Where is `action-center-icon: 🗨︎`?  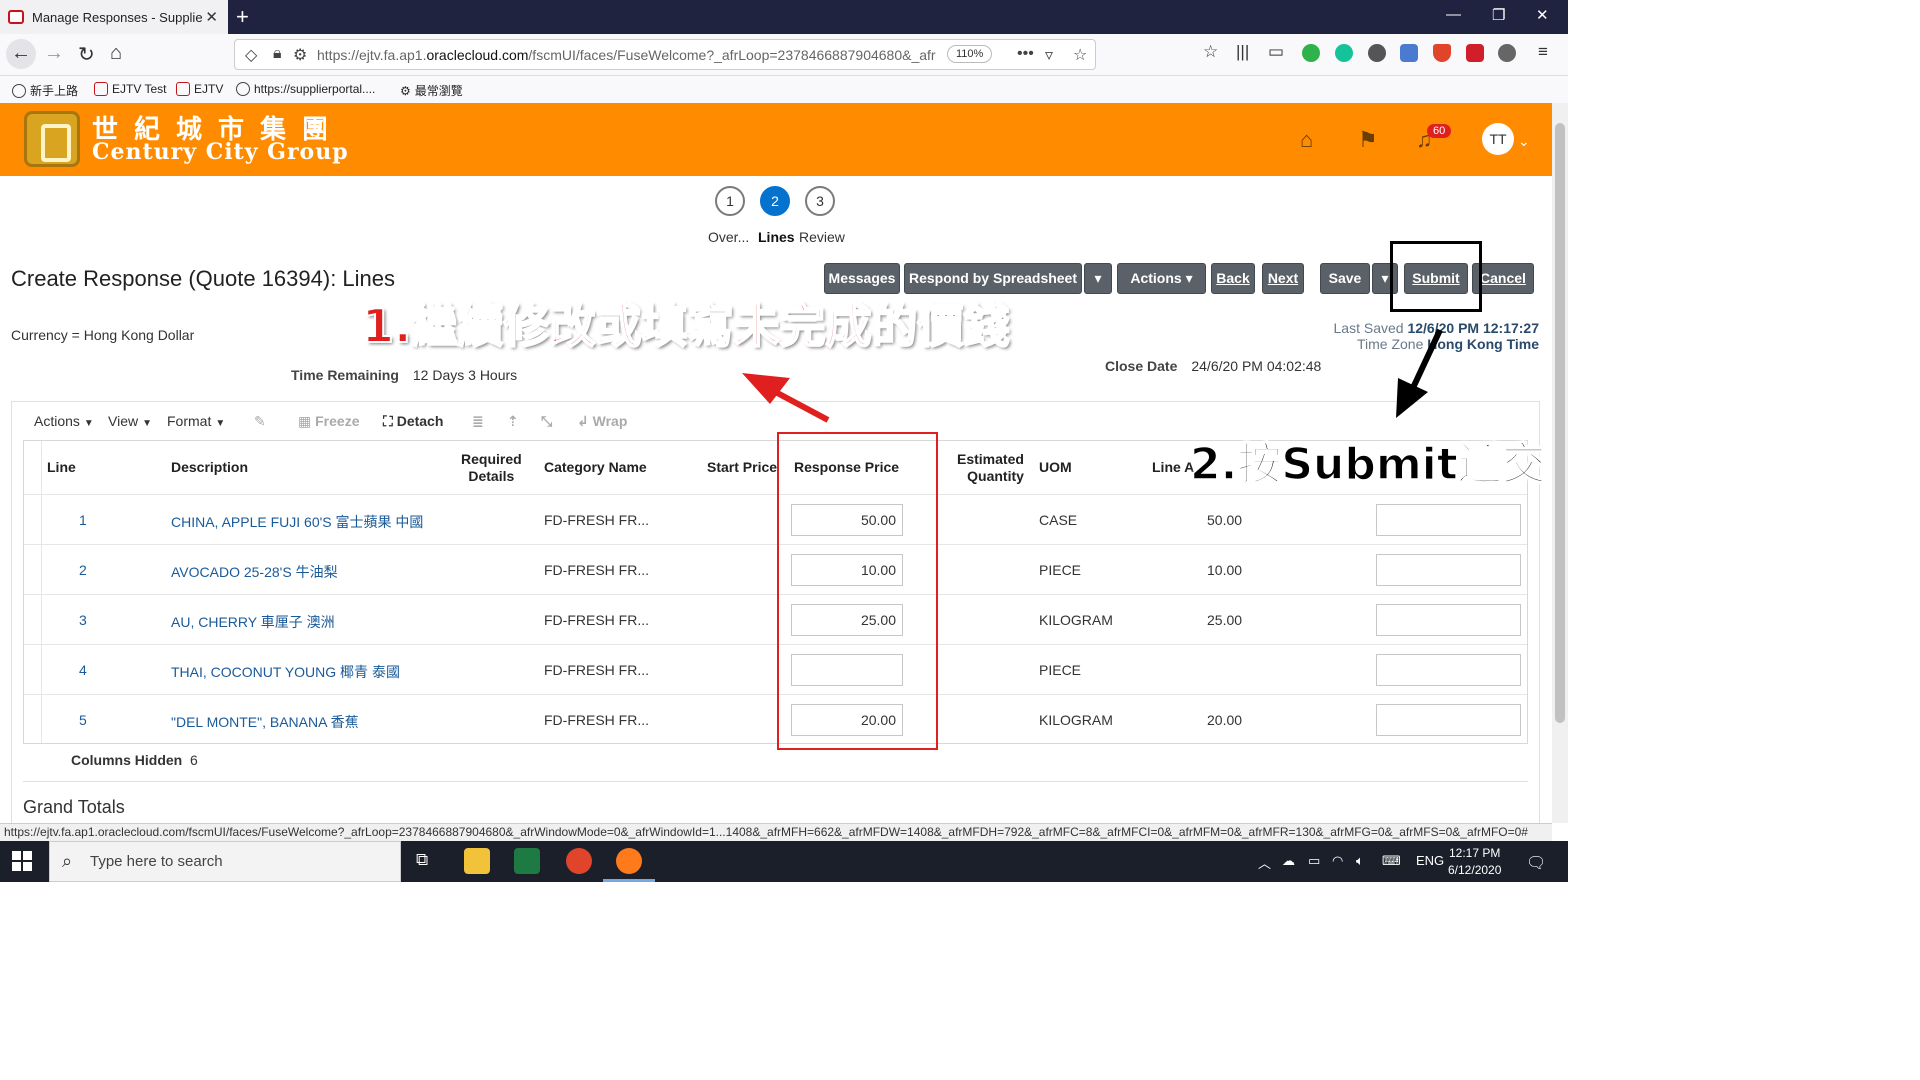
action-center-icon: 🗨︎ is located at coordinates (1536, 863).